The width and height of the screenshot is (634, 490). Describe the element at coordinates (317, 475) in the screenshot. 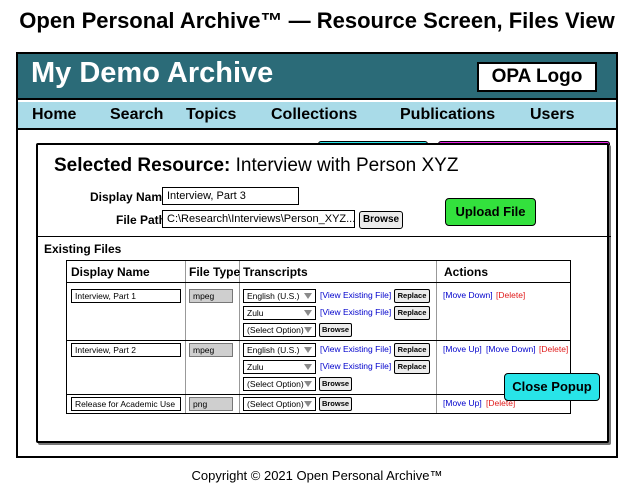

I see `copyright: Copyright © 2021 Open Personal Archive™` at that location.